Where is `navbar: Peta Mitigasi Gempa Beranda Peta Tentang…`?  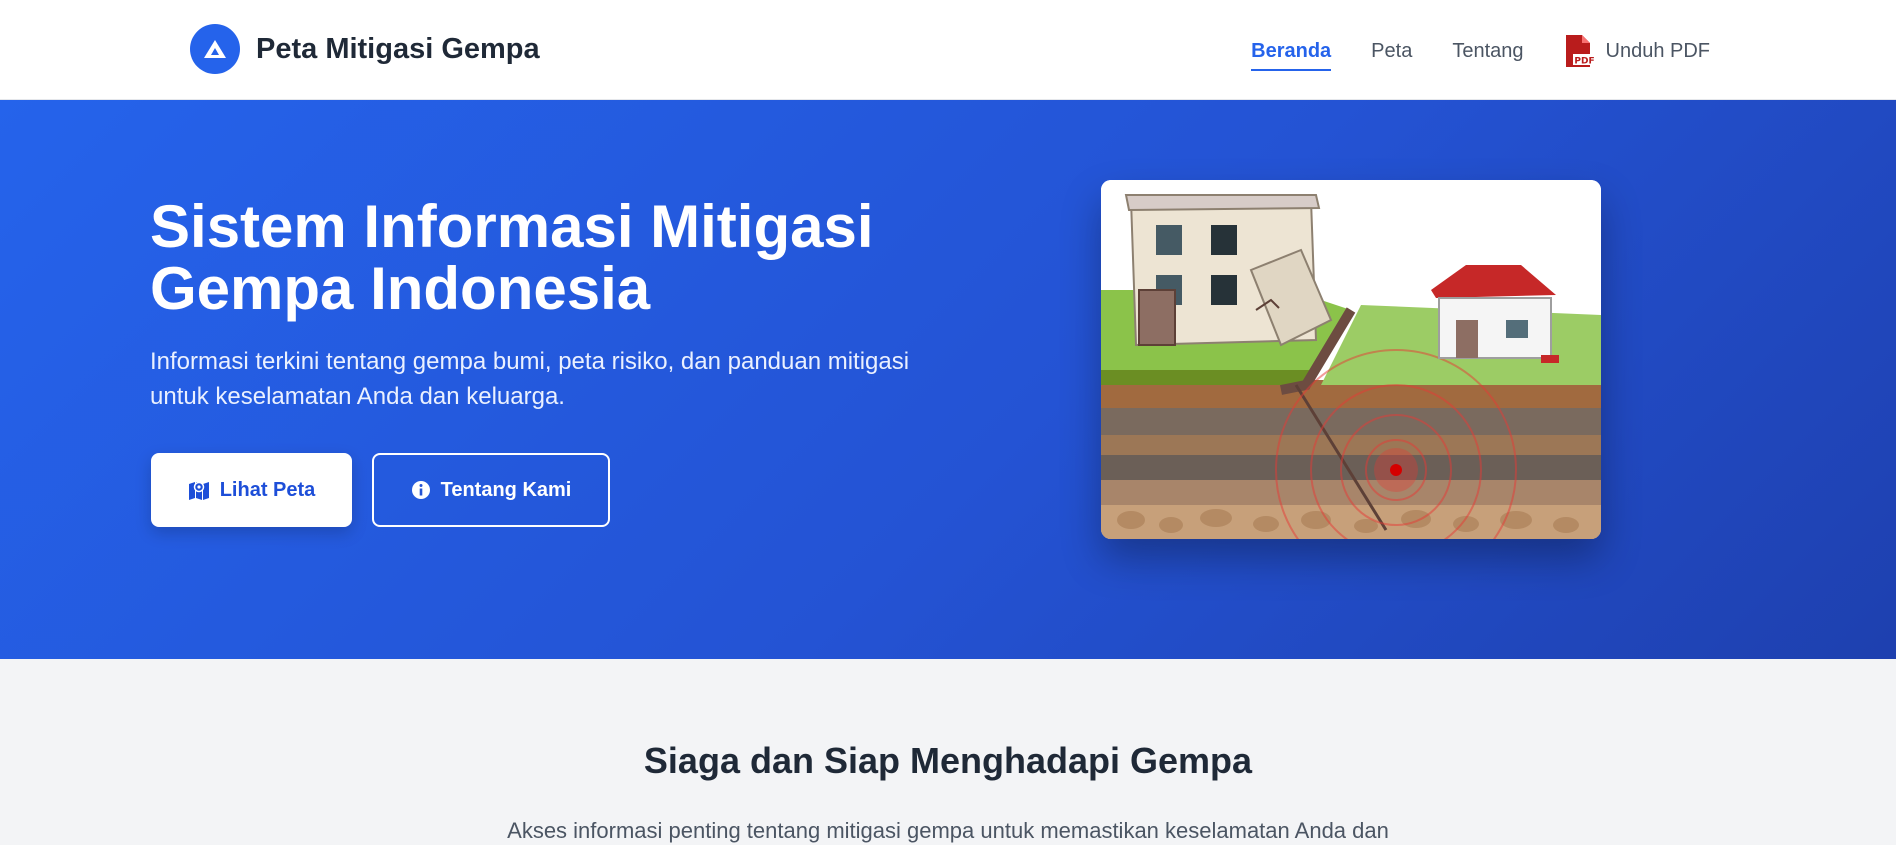
navbar: Peta Mitigasi Gempa Beranda Peta Tentang… is located at coordinates (948, 50).